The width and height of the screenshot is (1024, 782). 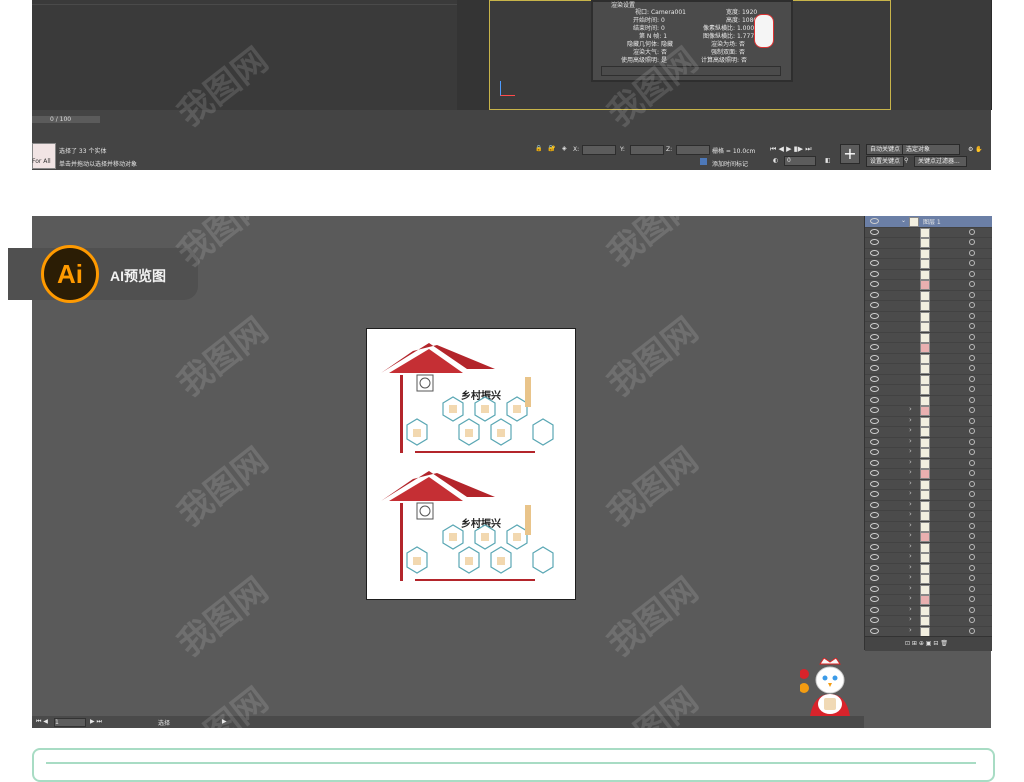 What do you see at coordinates (564, 148) in the screenshot?
I see `absolute-mode-icon: ◈` at bounding box center [564, 148].